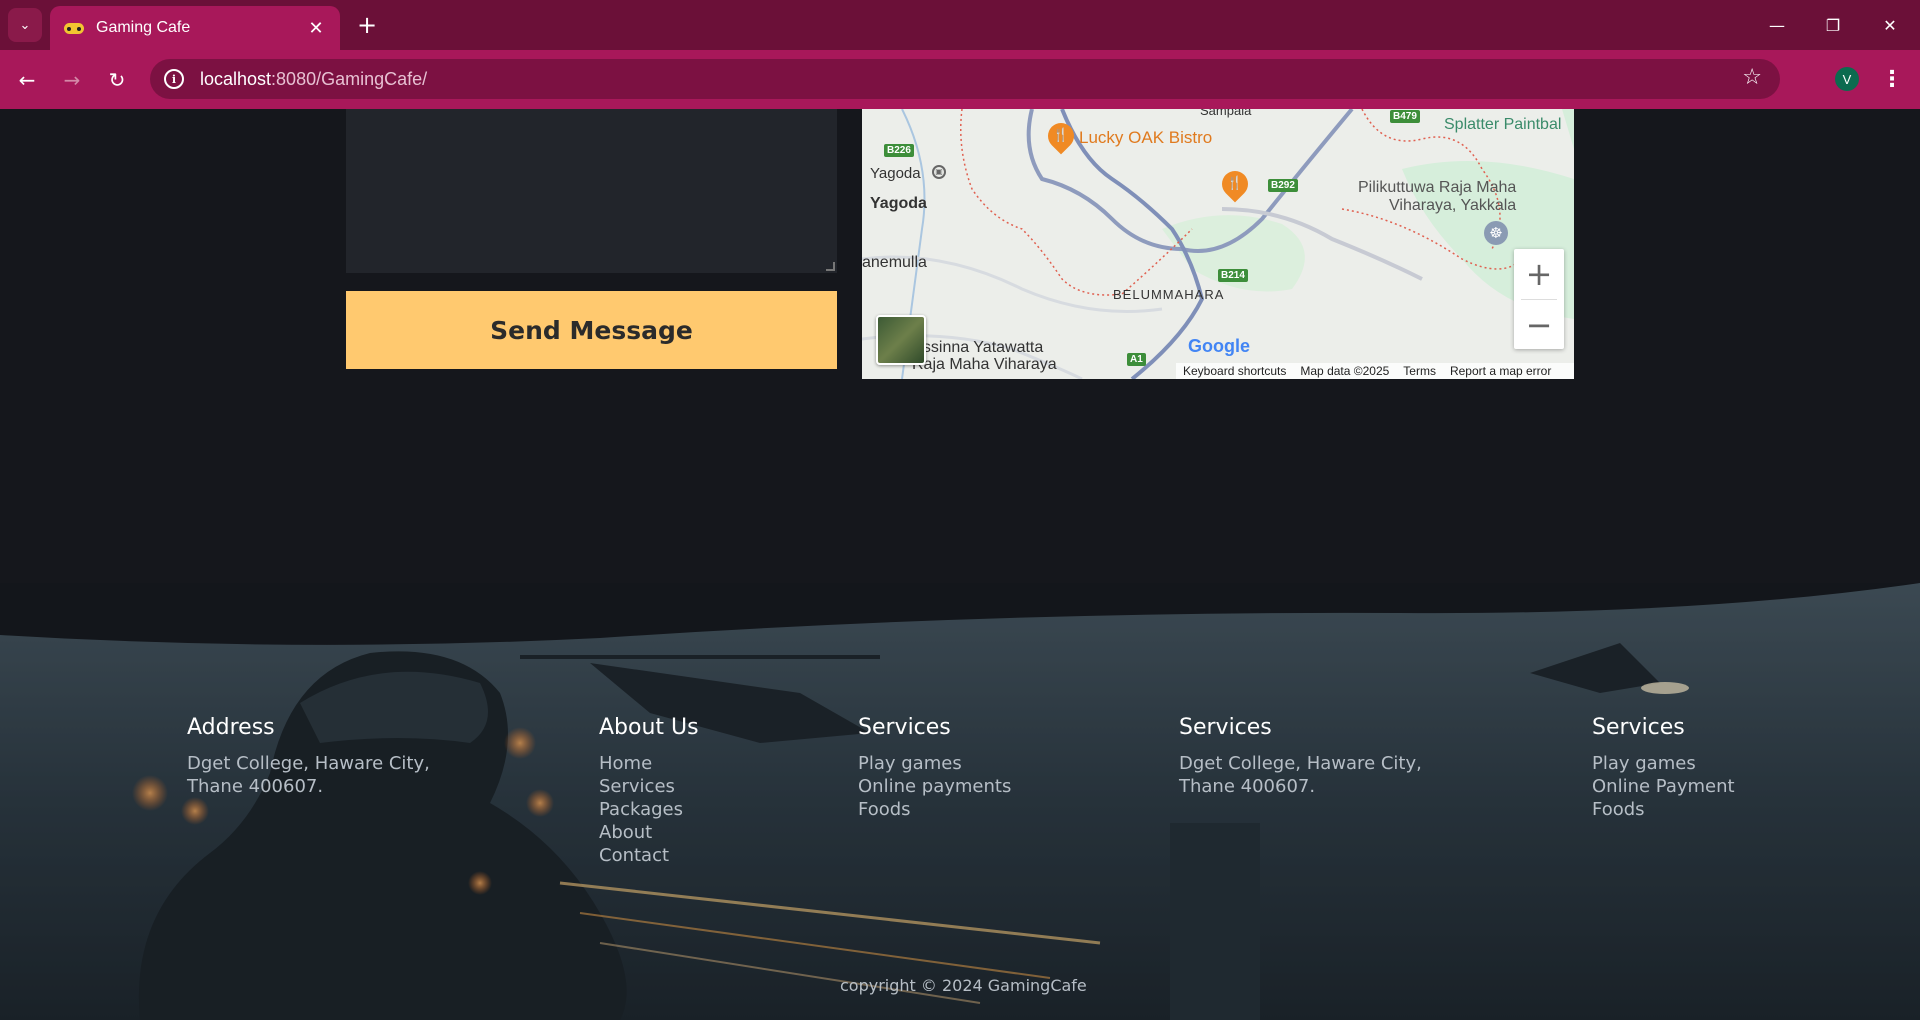 The height and width of the screenshot is (1020, 1920). What do you see at coordinates (960, 25) in the screenshot?
I see `tab-strip: ⌄ Gaming Cafe ✕ + — ❐ ✕` at bounding box center [960, 25].